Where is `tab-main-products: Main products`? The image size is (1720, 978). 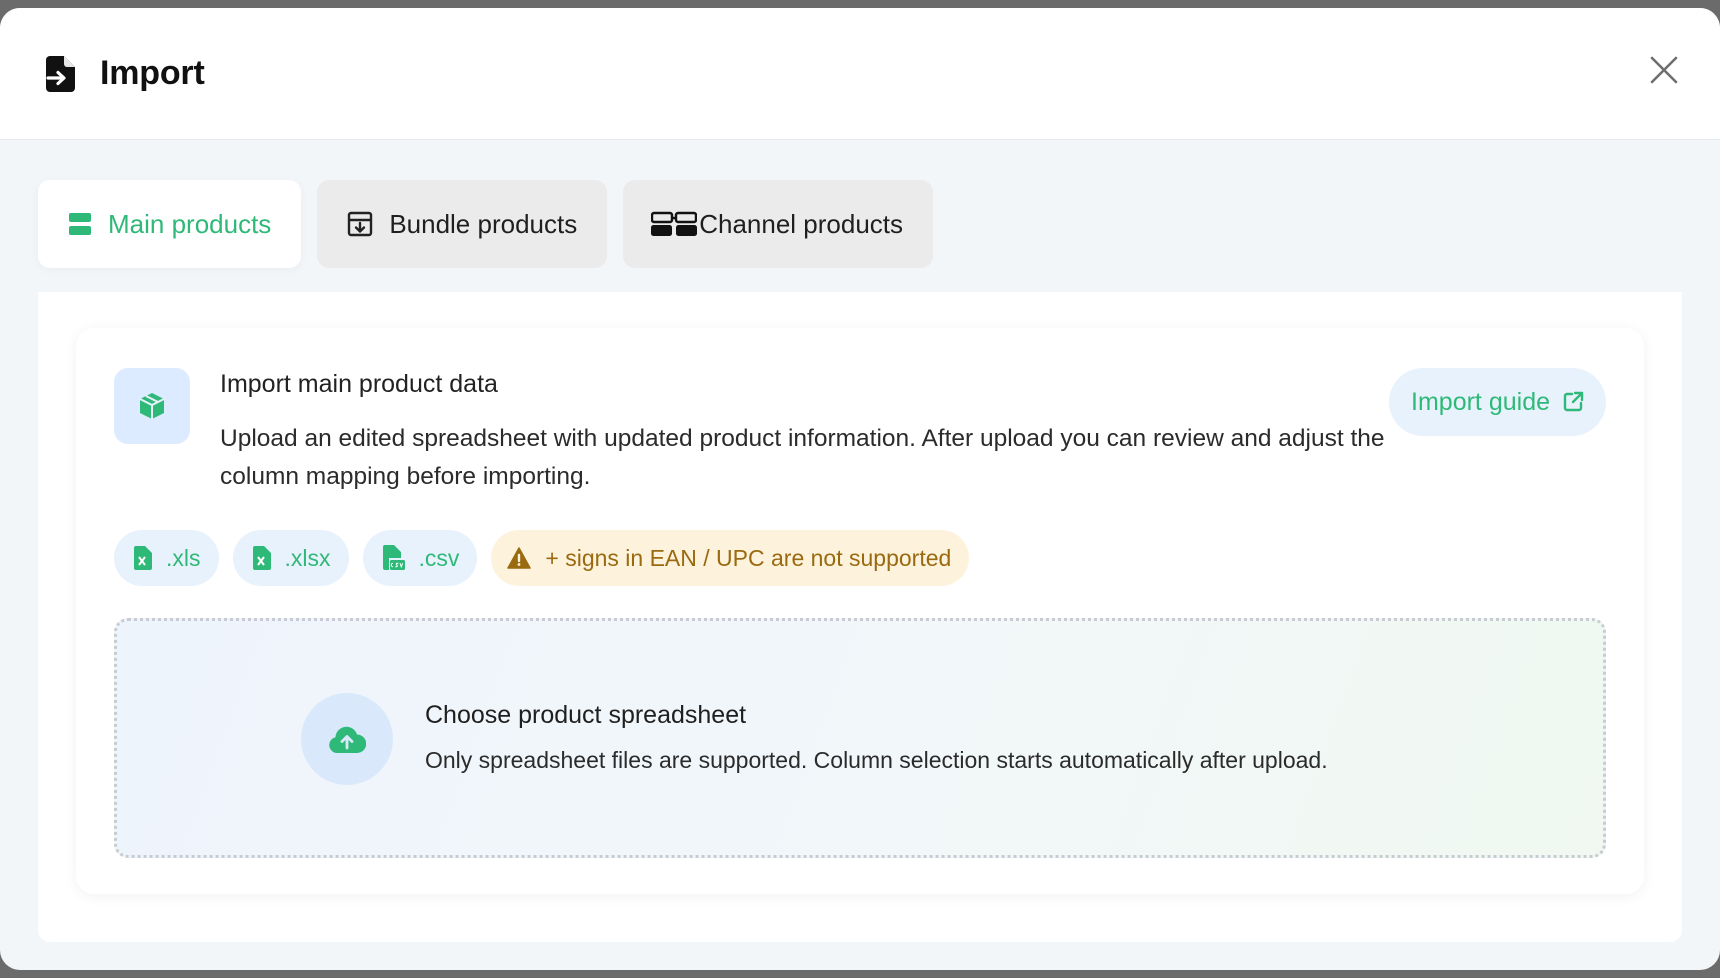
tab-main-products: Main products is located at coordinates (170, 224).